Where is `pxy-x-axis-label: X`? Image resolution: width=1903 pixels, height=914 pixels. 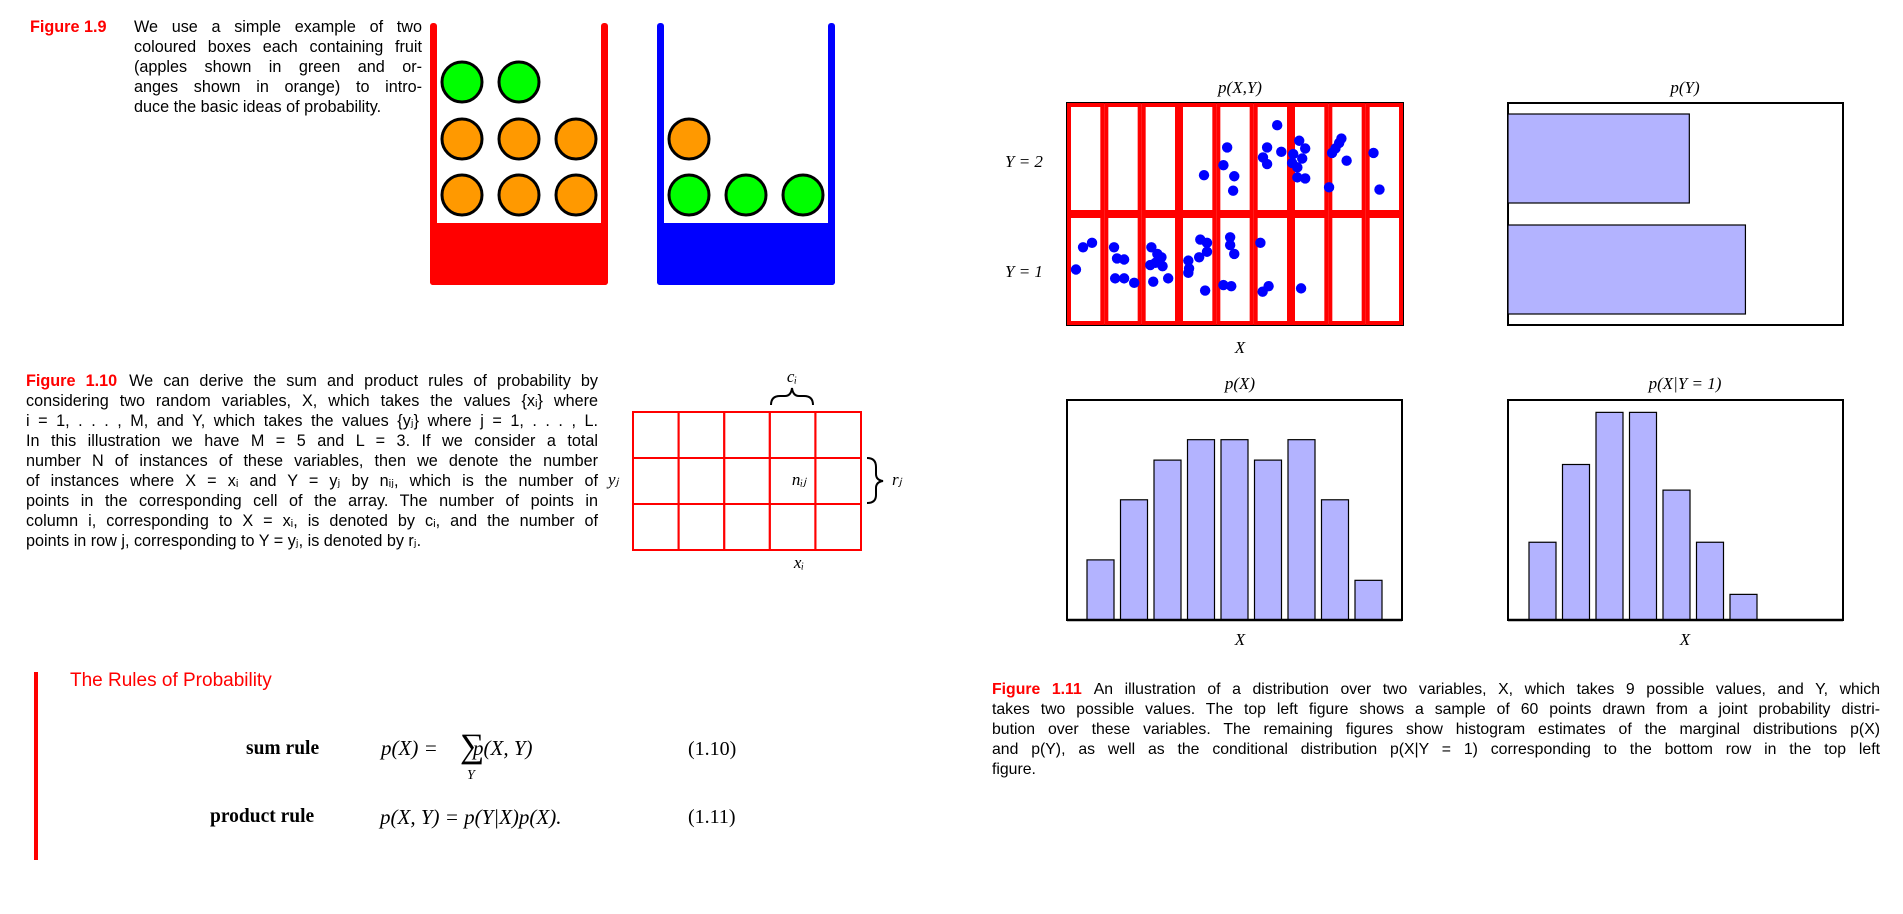 pxy-x-axis-label: X is located at coordinates (1685, 639).